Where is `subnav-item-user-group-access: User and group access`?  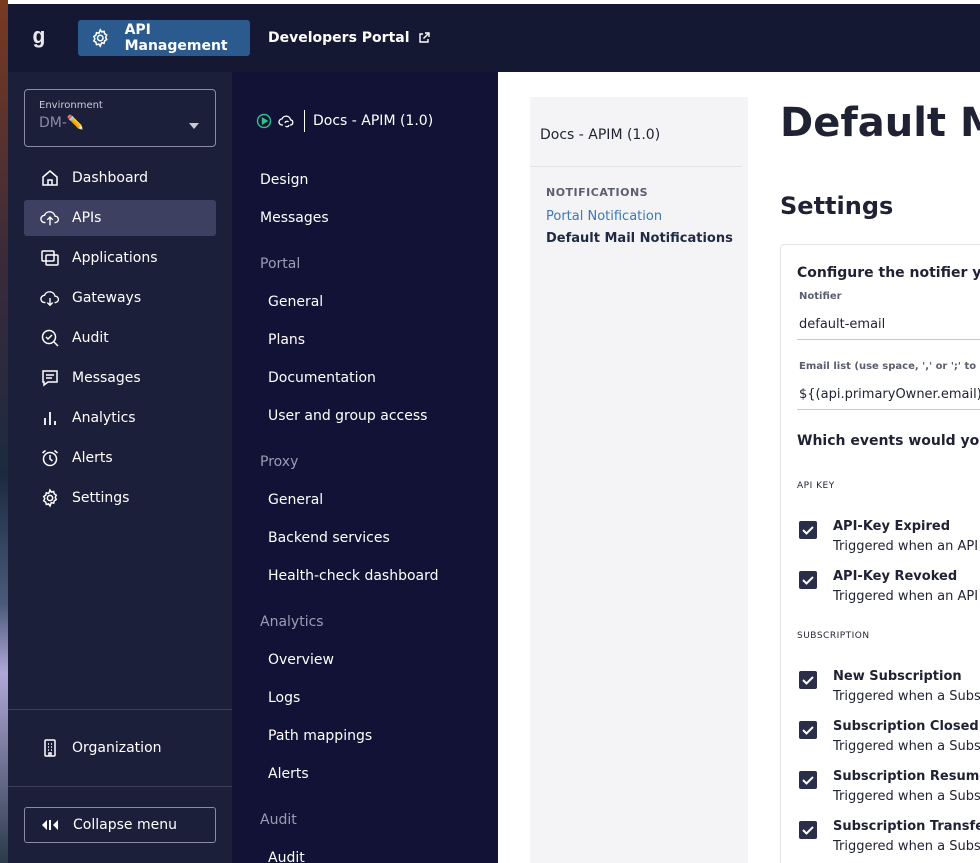
subnav-item-user-group-access: User and group access is located at coordinates (347, 416).